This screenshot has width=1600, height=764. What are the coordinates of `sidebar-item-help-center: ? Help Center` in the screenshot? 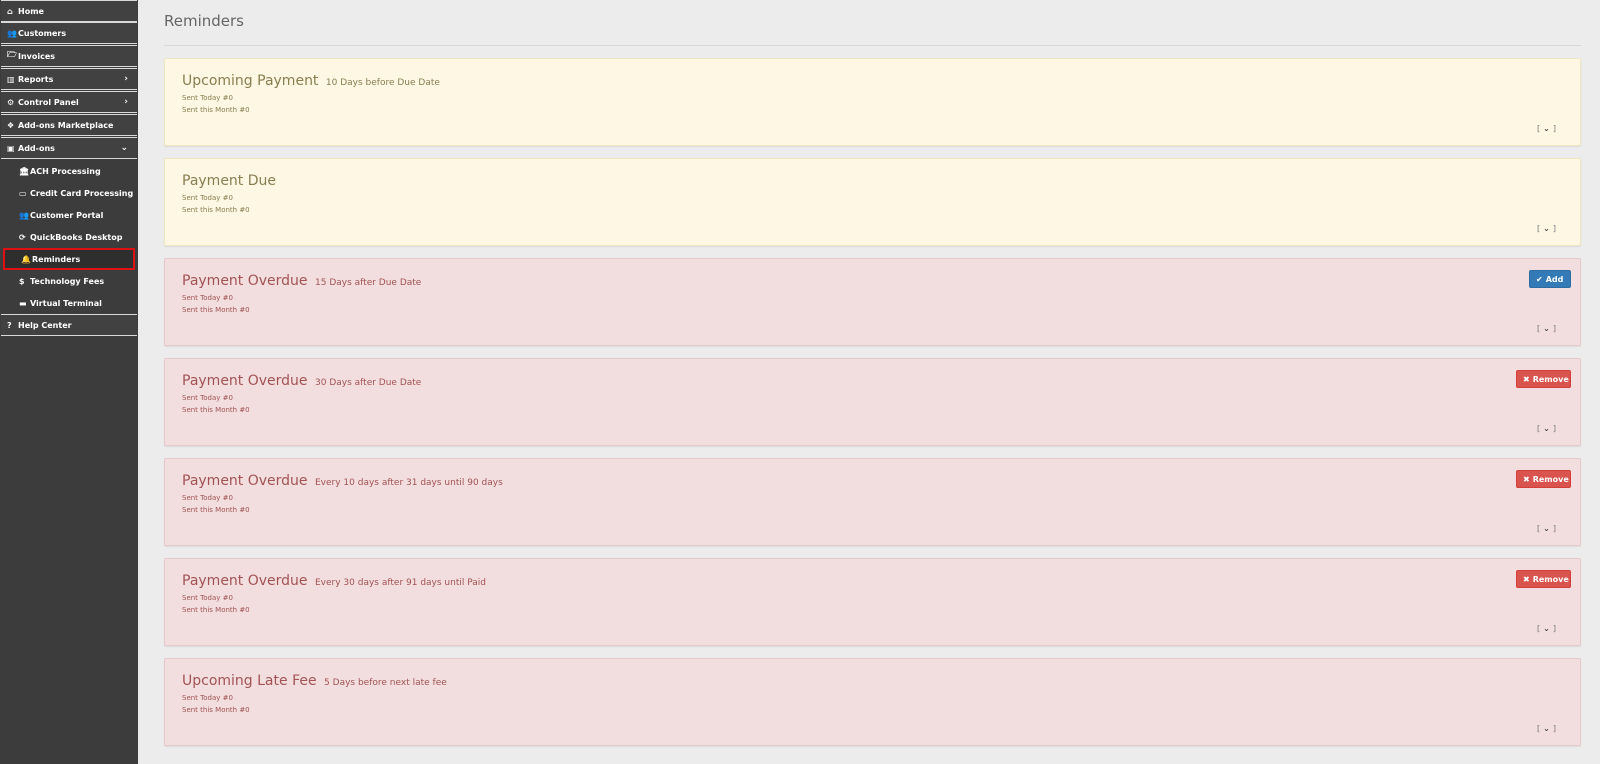 It's located at (69, 325).